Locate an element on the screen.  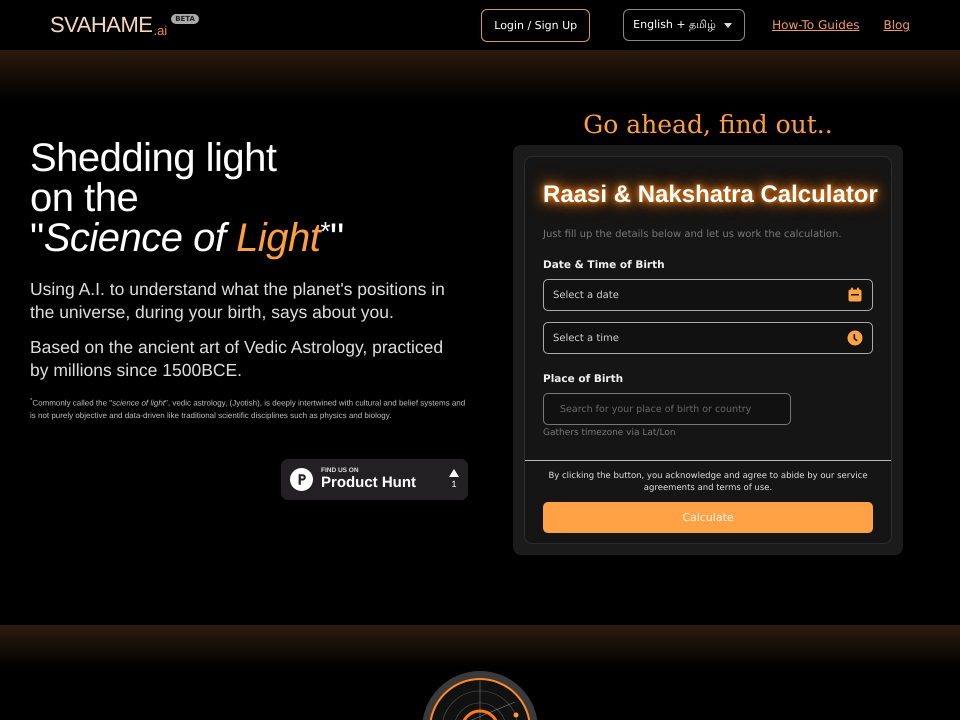
nav-link: Blog is located at coordinates (896, 25).